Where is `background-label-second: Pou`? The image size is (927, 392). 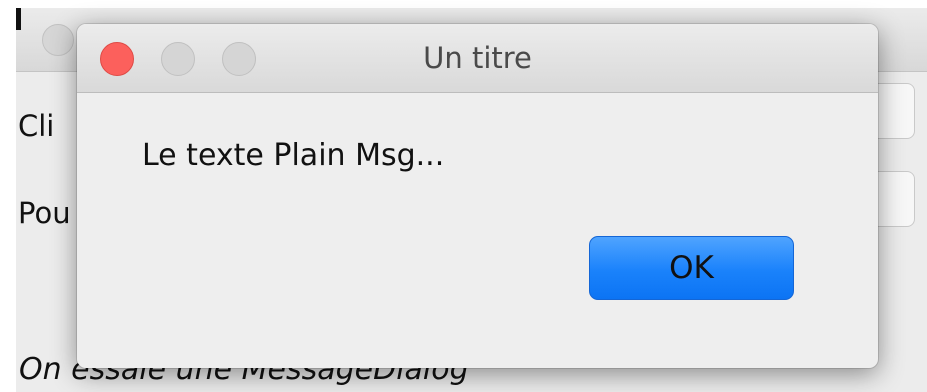 background-label-second: Pou is located at coordinates (44, 213).